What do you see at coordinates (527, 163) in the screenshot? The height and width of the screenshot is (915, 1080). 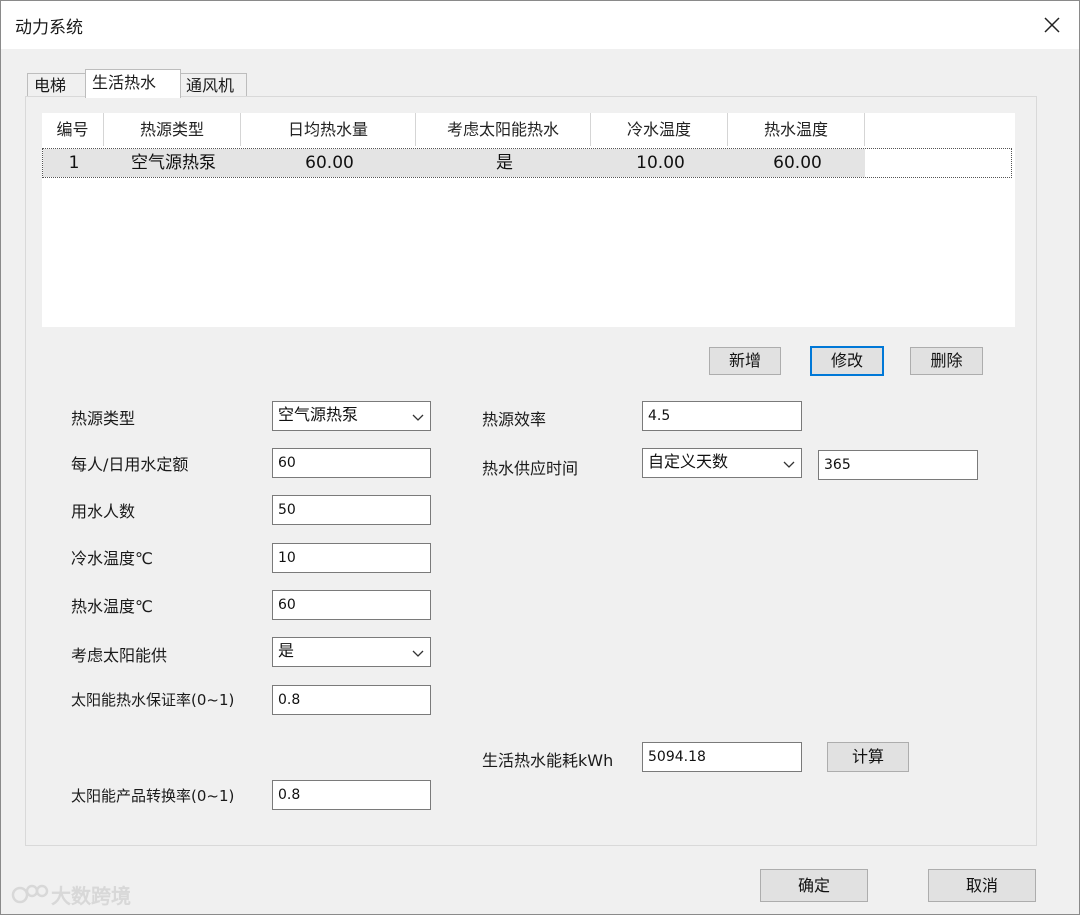 I see `table-row: 1 空气源热泵 60.00 是 10.00 60.00` at bounding box center [527, 163].